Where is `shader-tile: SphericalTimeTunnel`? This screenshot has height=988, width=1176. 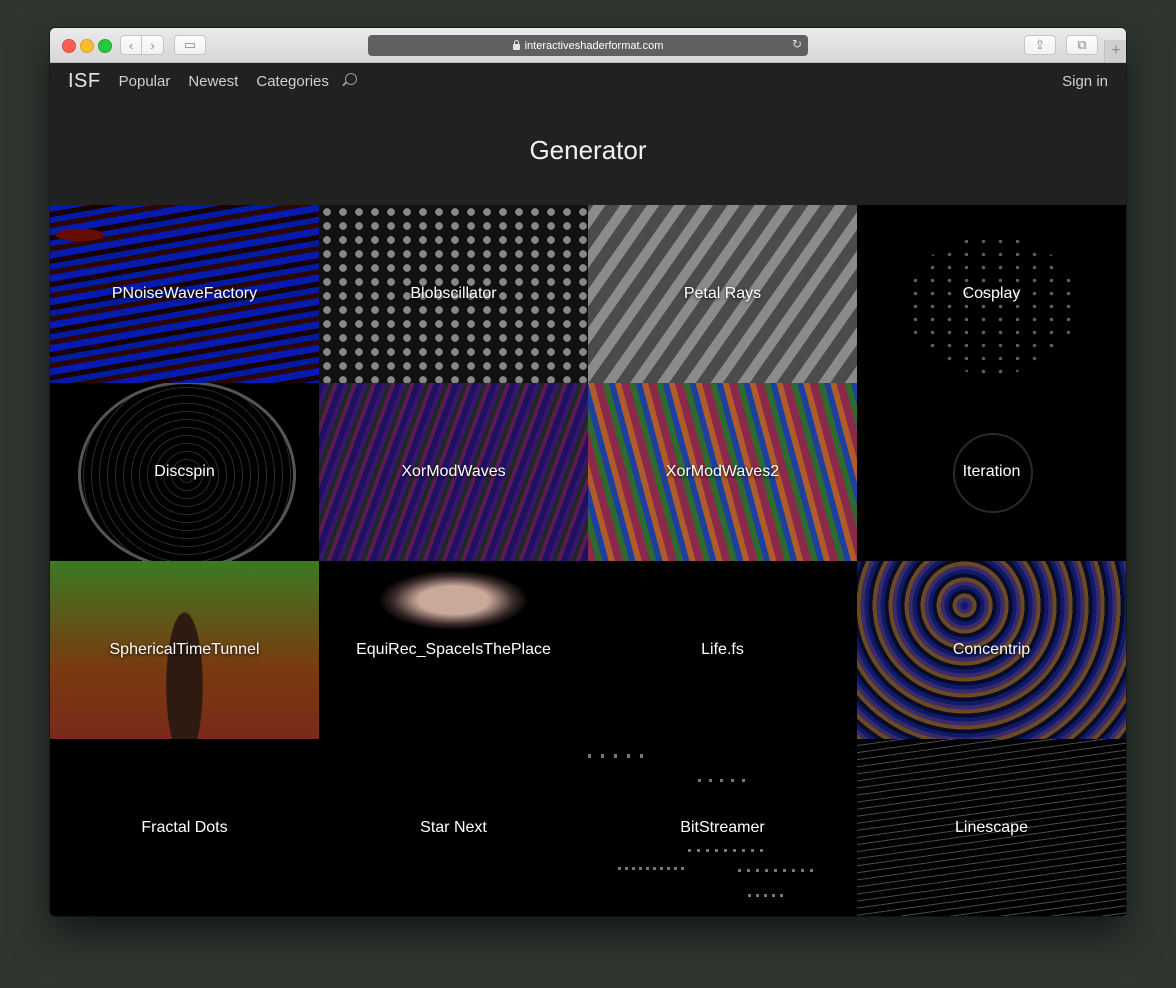 shader-tile: SphericalTimeTunnel is located at coordinates (184, 650).